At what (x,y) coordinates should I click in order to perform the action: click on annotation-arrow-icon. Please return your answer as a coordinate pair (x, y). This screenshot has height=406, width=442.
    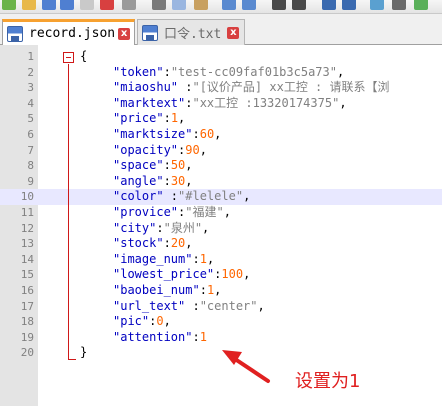
    Looking at the image, I should click on (246, 366).